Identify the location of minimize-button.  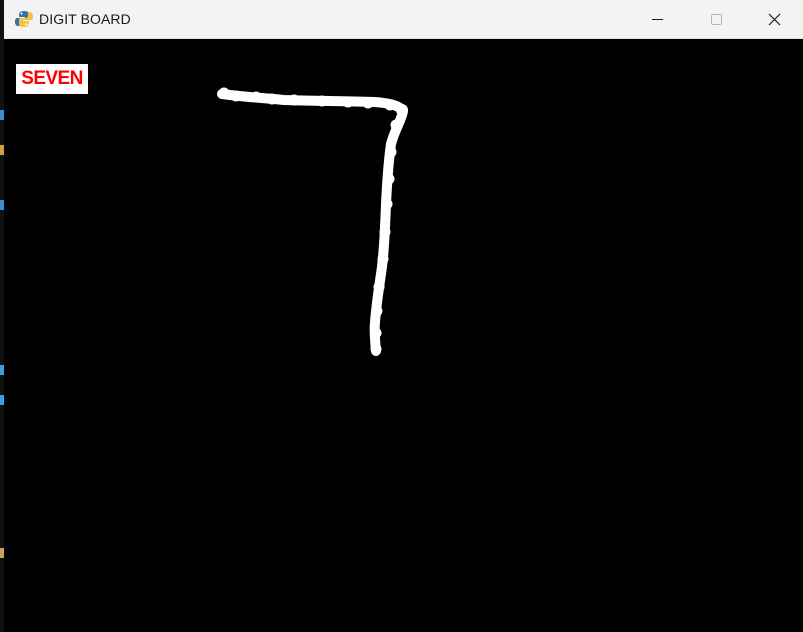
(657, 19).